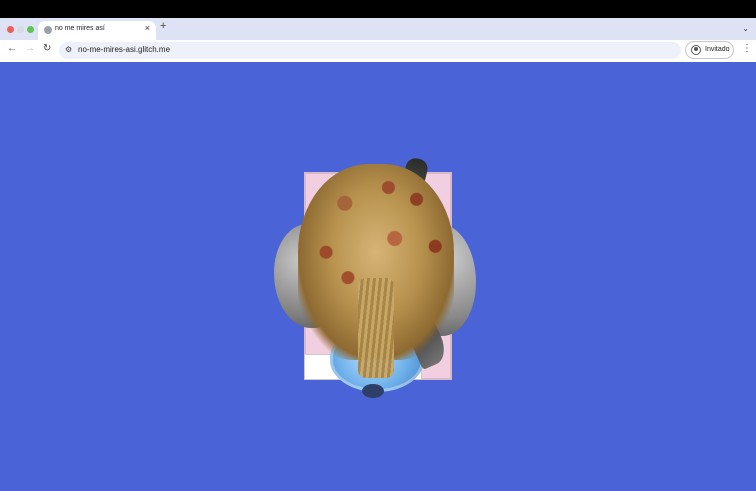 The height and width of the screenshot is (491, 756). I want to click on profile-label: Invitado, so click(717, 49).